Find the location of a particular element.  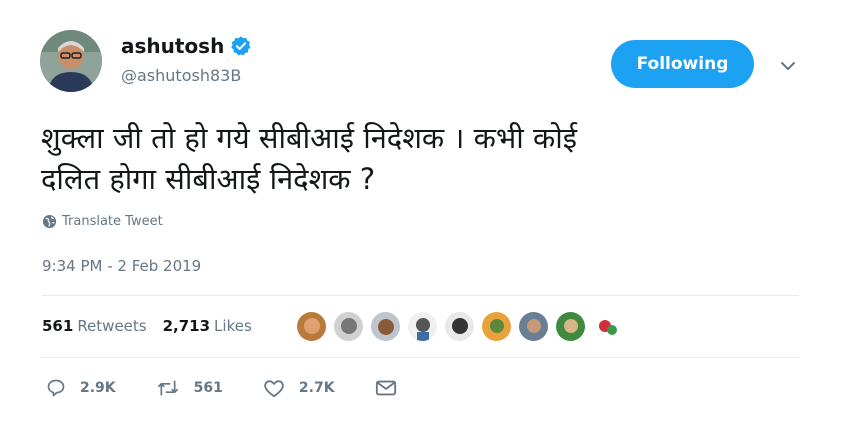

likes-count: 2,713 is located at coordinates (186, 326).